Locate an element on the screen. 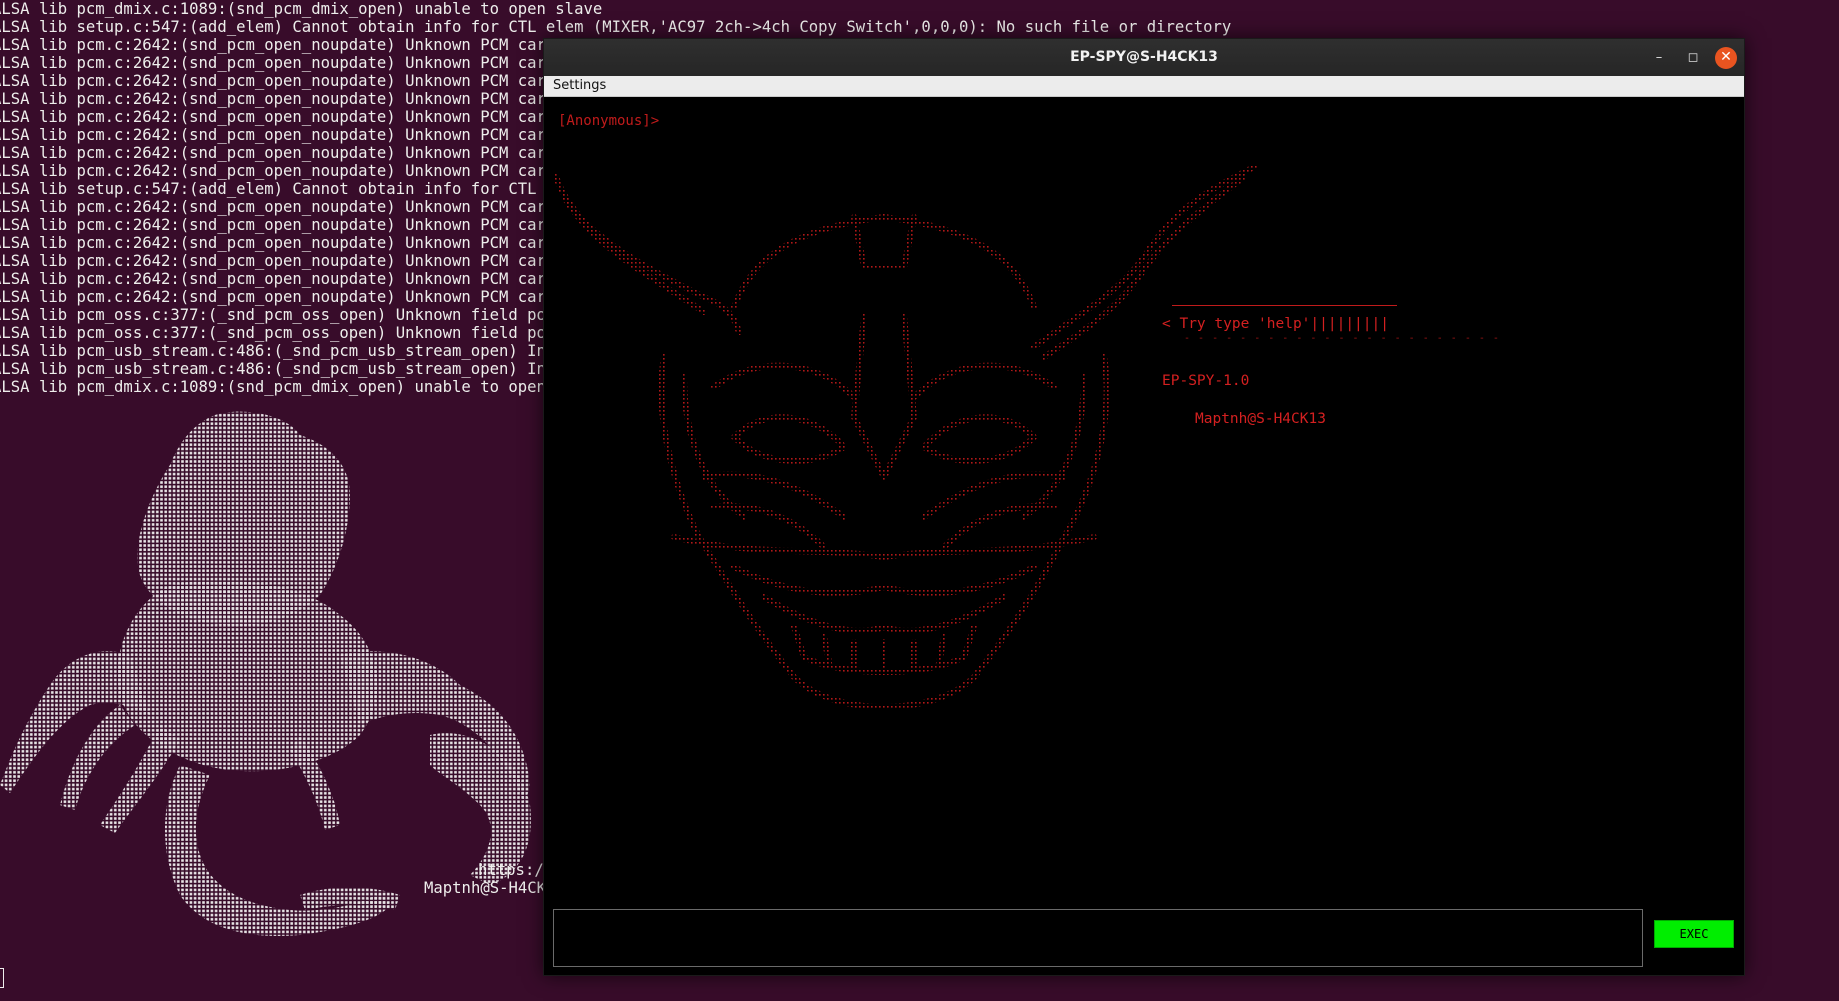 This screenshot has width=1839, height=1001. maximize-button: ◻ is located at coordinates (1693, 58).